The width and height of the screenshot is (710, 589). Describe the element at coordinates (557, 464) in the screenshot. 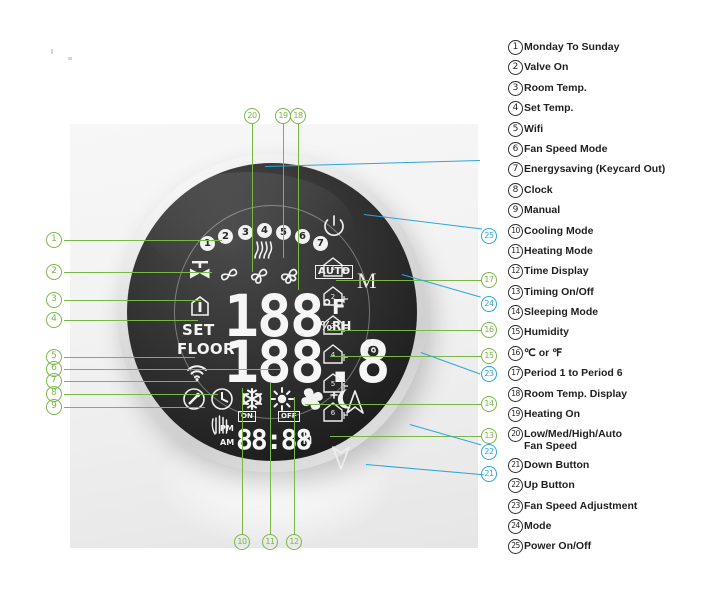

I see `legend-label: Down Button` at that location.